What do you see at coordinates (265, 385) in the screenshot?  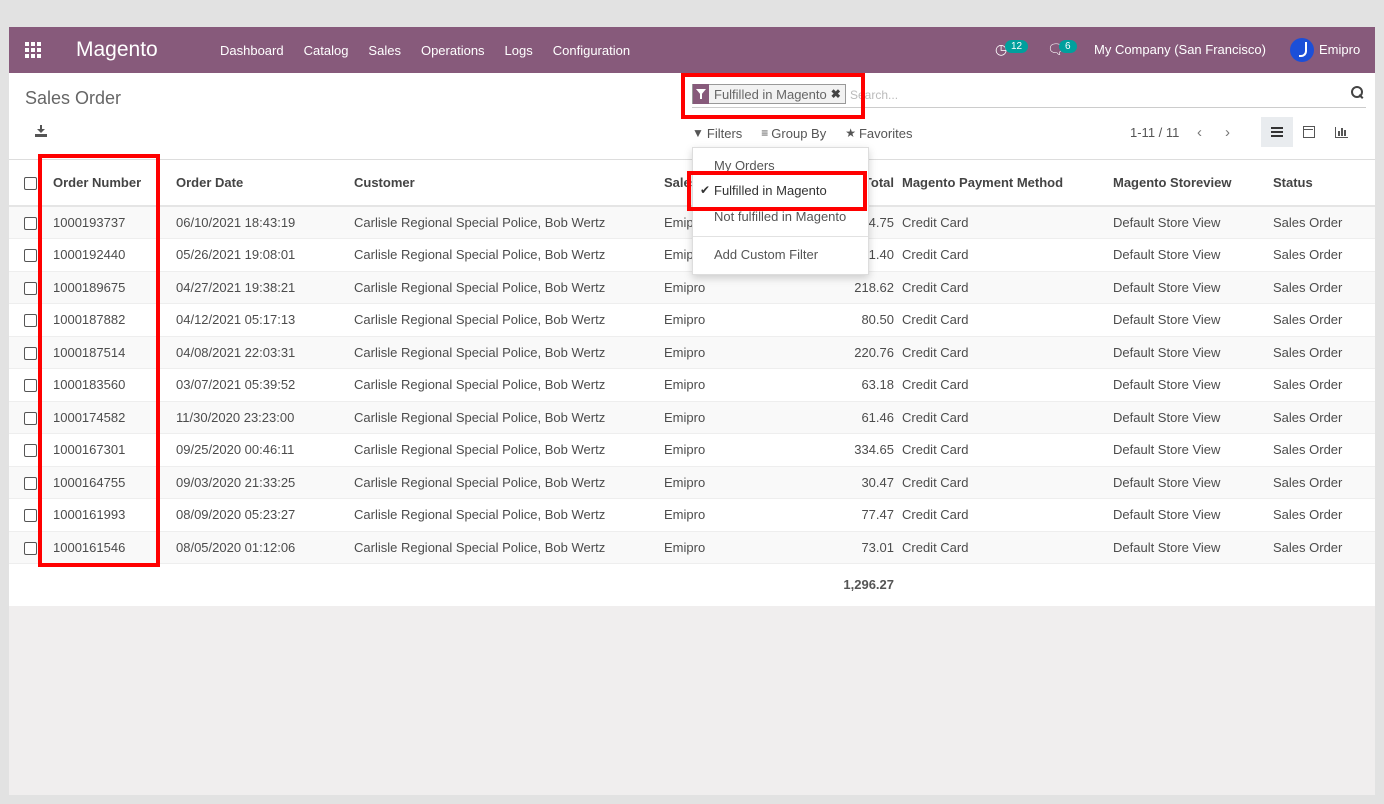 I see `order-date-cell: 03/07/2021 05:39:52` at bounding box center [265, 385].